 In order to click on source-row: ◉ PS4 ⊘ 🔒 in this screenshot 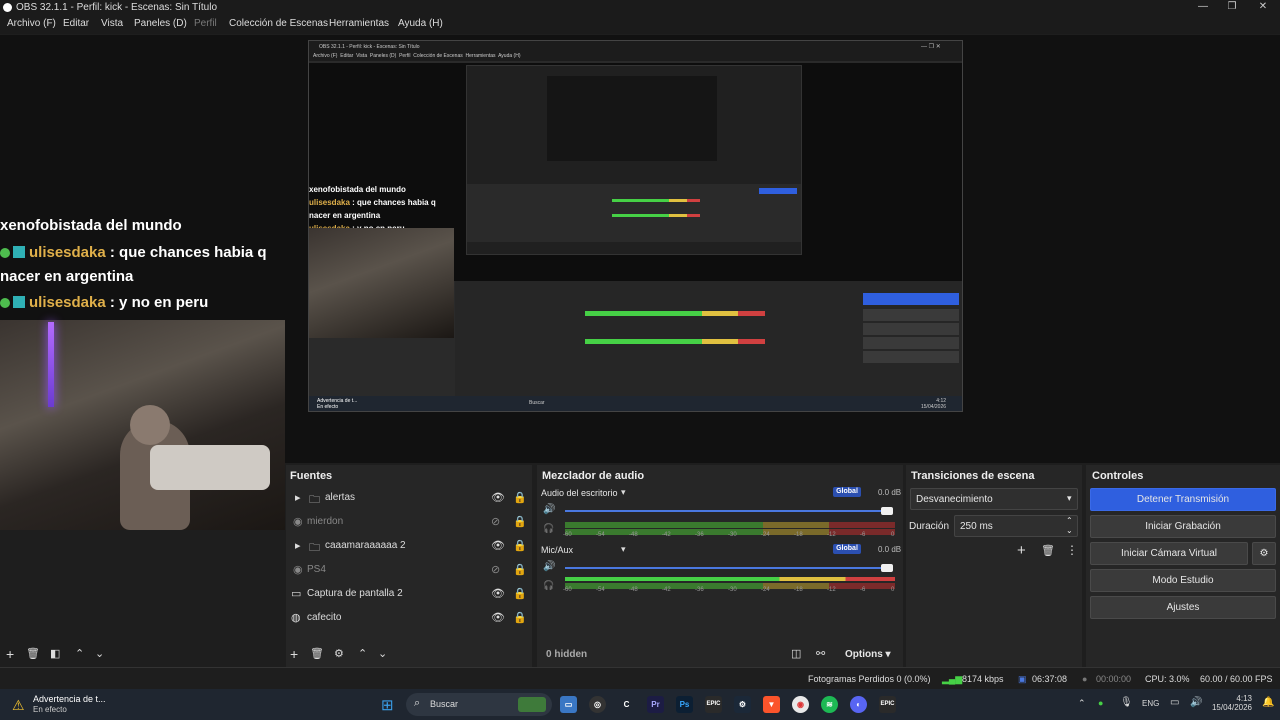, I will do `click(409, 571)`.